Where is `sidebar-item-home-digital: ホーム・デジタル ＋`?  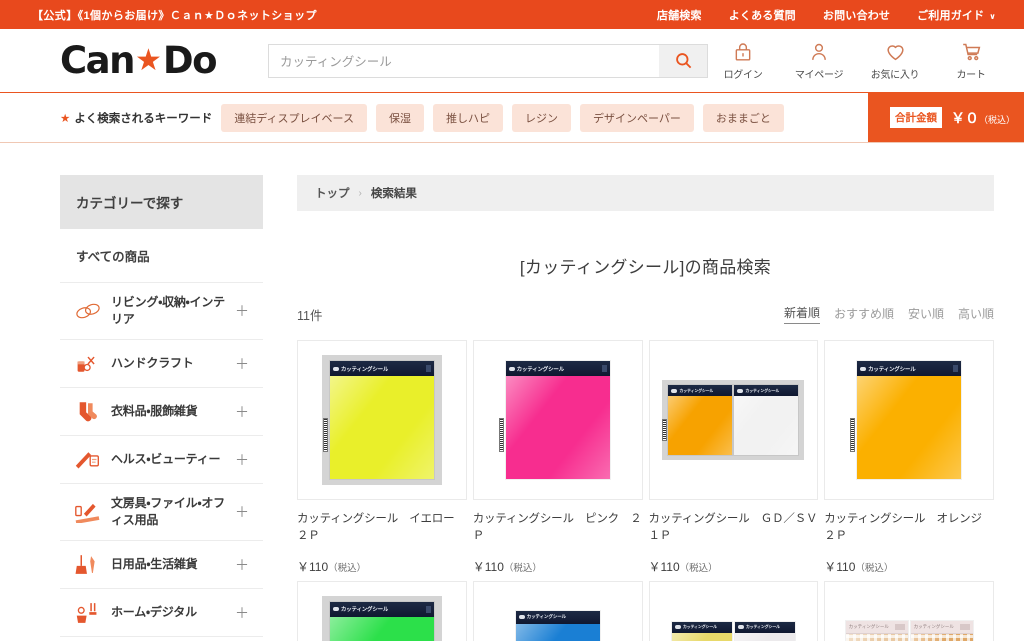
sidebar-item-home-digital: ホーム・デジタル ＋ is located at coordinates (161, 613).